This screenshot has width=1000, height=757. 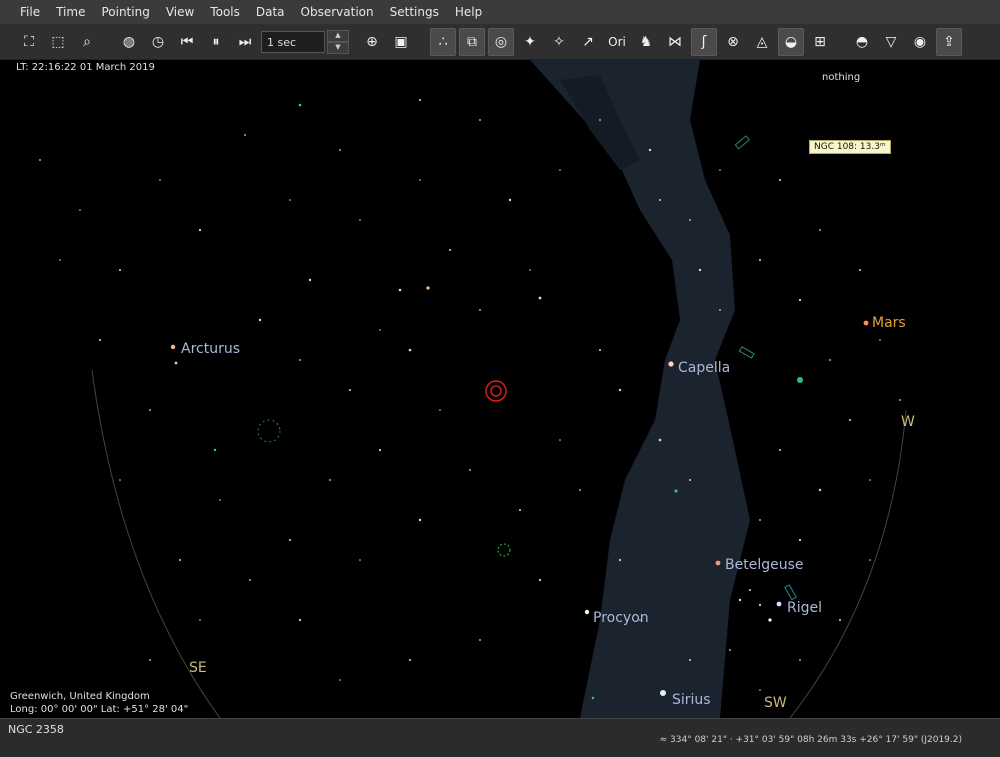 I want to click on label-betelgeuse: Betelgeuse, so click(x=764, y=565).